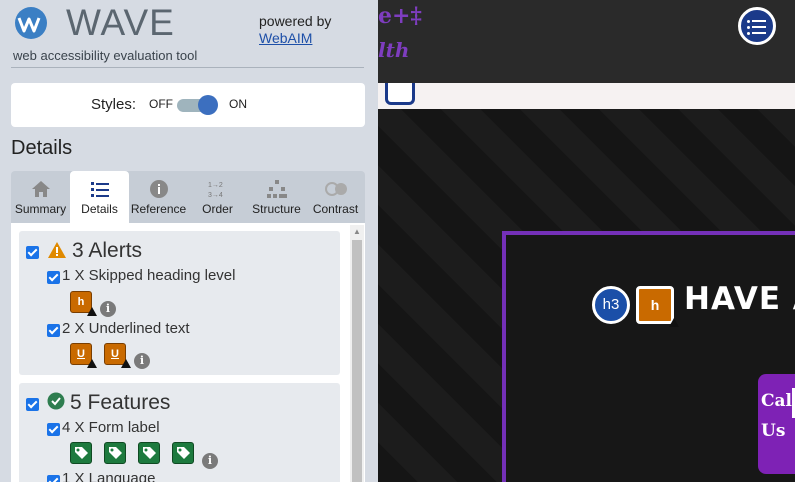 This screenshot has height=482, width=795. What do you see at coordinates (42, 148) in the screenshot?
I see `details-heading: Details` at bounding box center [42, 148].